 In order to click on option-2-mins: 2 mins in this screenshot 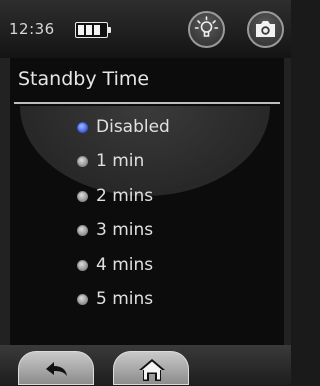, I will do `click(115, 196)`.